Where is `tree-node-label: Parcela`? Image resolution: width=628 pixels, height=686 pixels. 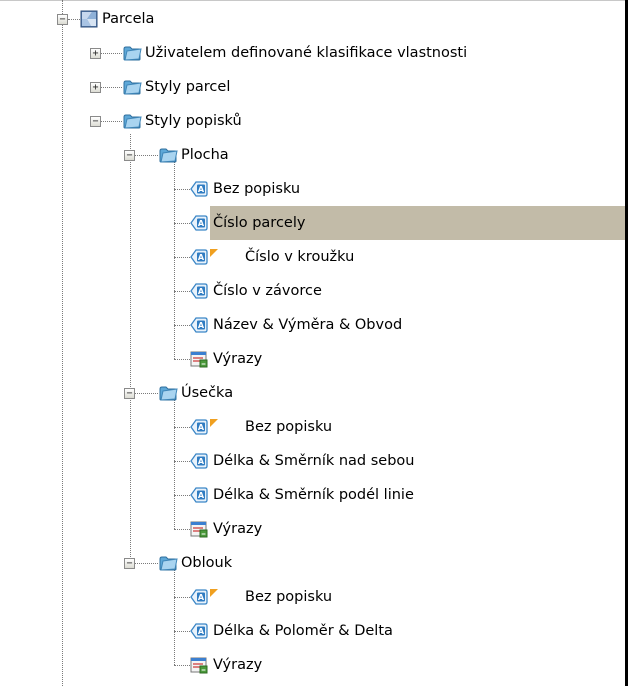 tree-node-label: Parcela is located at coordinates (128, 19).